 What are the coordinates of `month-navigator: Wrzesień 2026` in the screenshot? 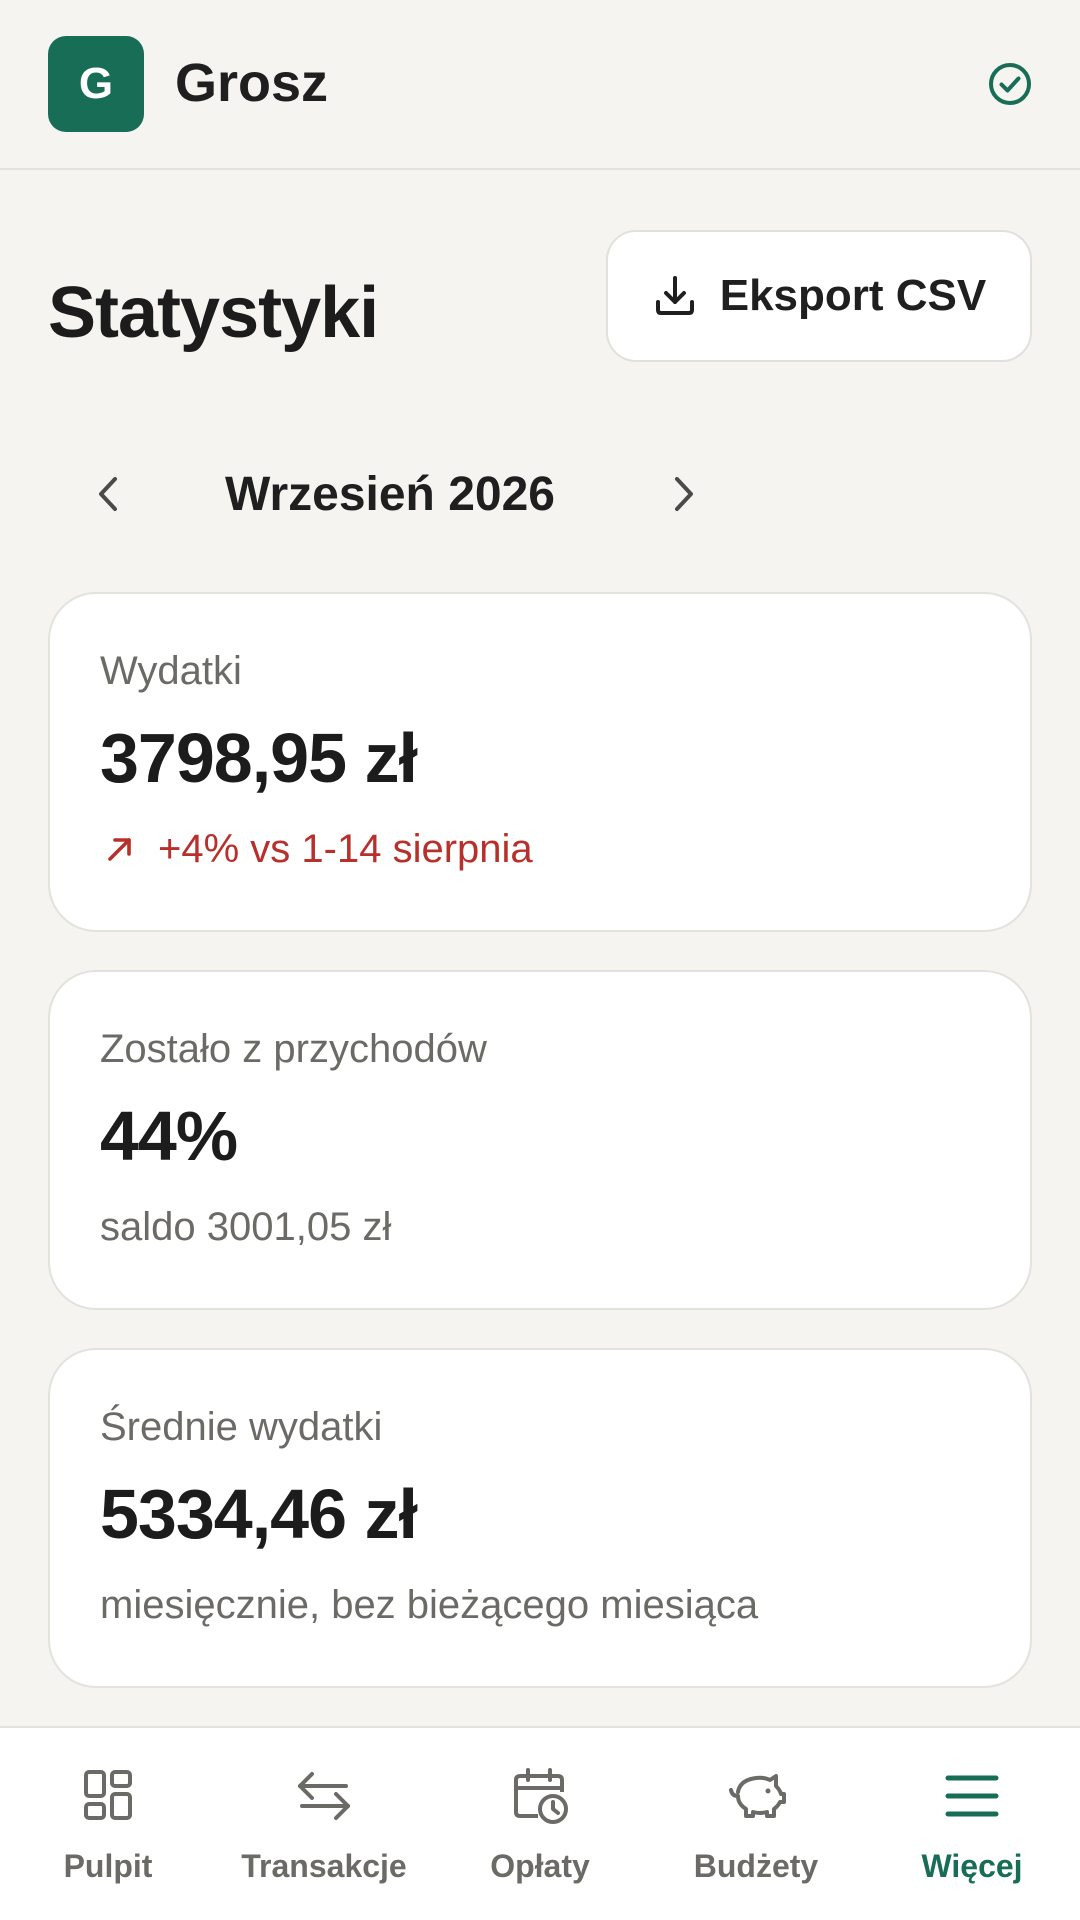 It's located at (390, 495).